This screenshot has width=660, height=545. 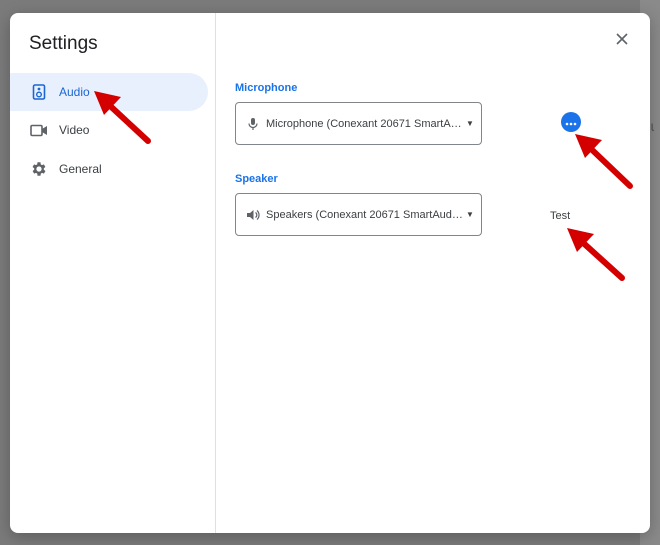 I want to click on microphone-label: Microphone, so click(x=266, y=88).